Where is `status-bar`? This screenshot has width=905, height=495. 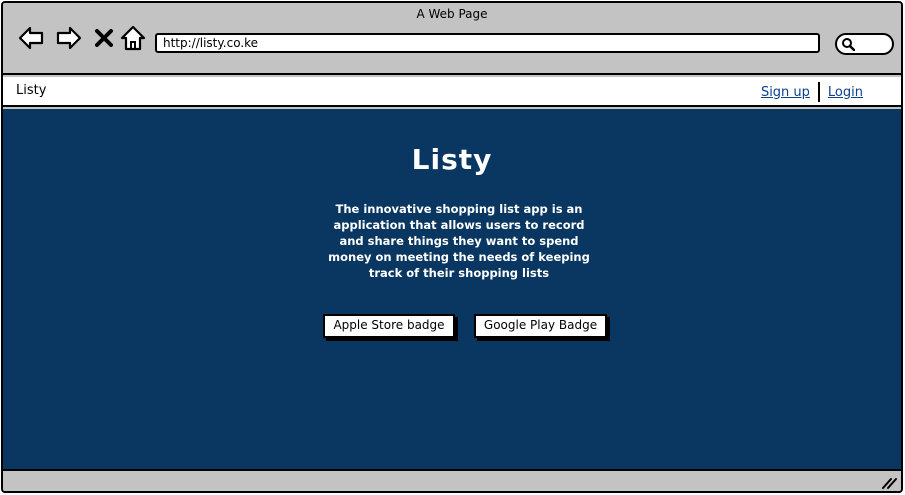
status-bar is located at coordinates (452, 480).